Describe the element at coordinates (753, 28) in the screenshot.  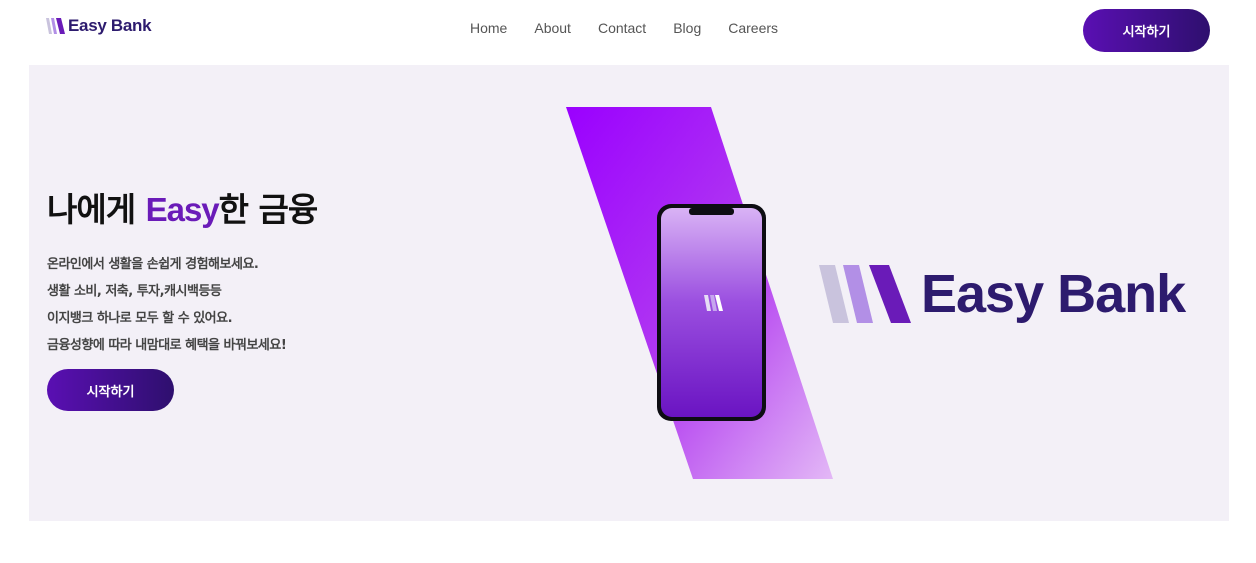
I see `nav-careers: Careers` at that location.